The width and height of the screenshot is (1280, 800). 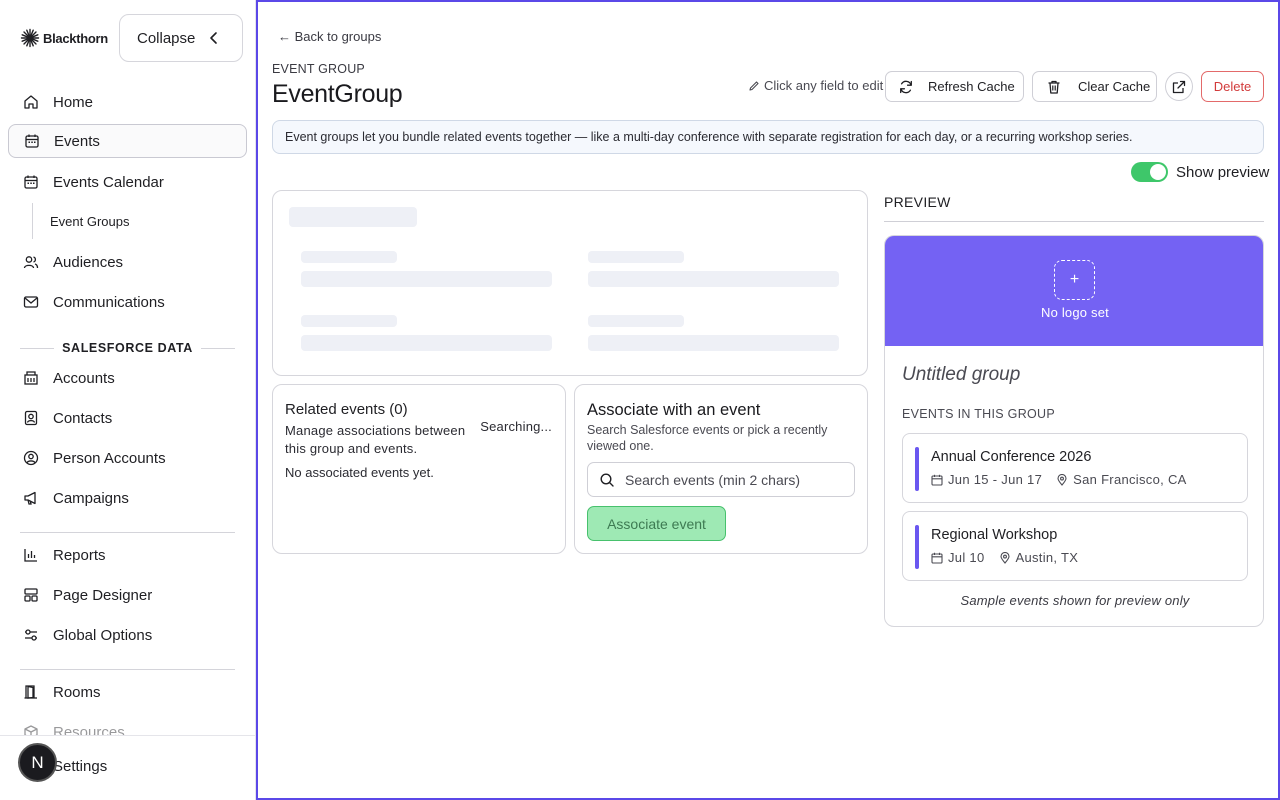 What do you see at coordinates (656, 523) in the screenshot?
I see `associate-event-button: Associate event` at bounding box center [656, 523].